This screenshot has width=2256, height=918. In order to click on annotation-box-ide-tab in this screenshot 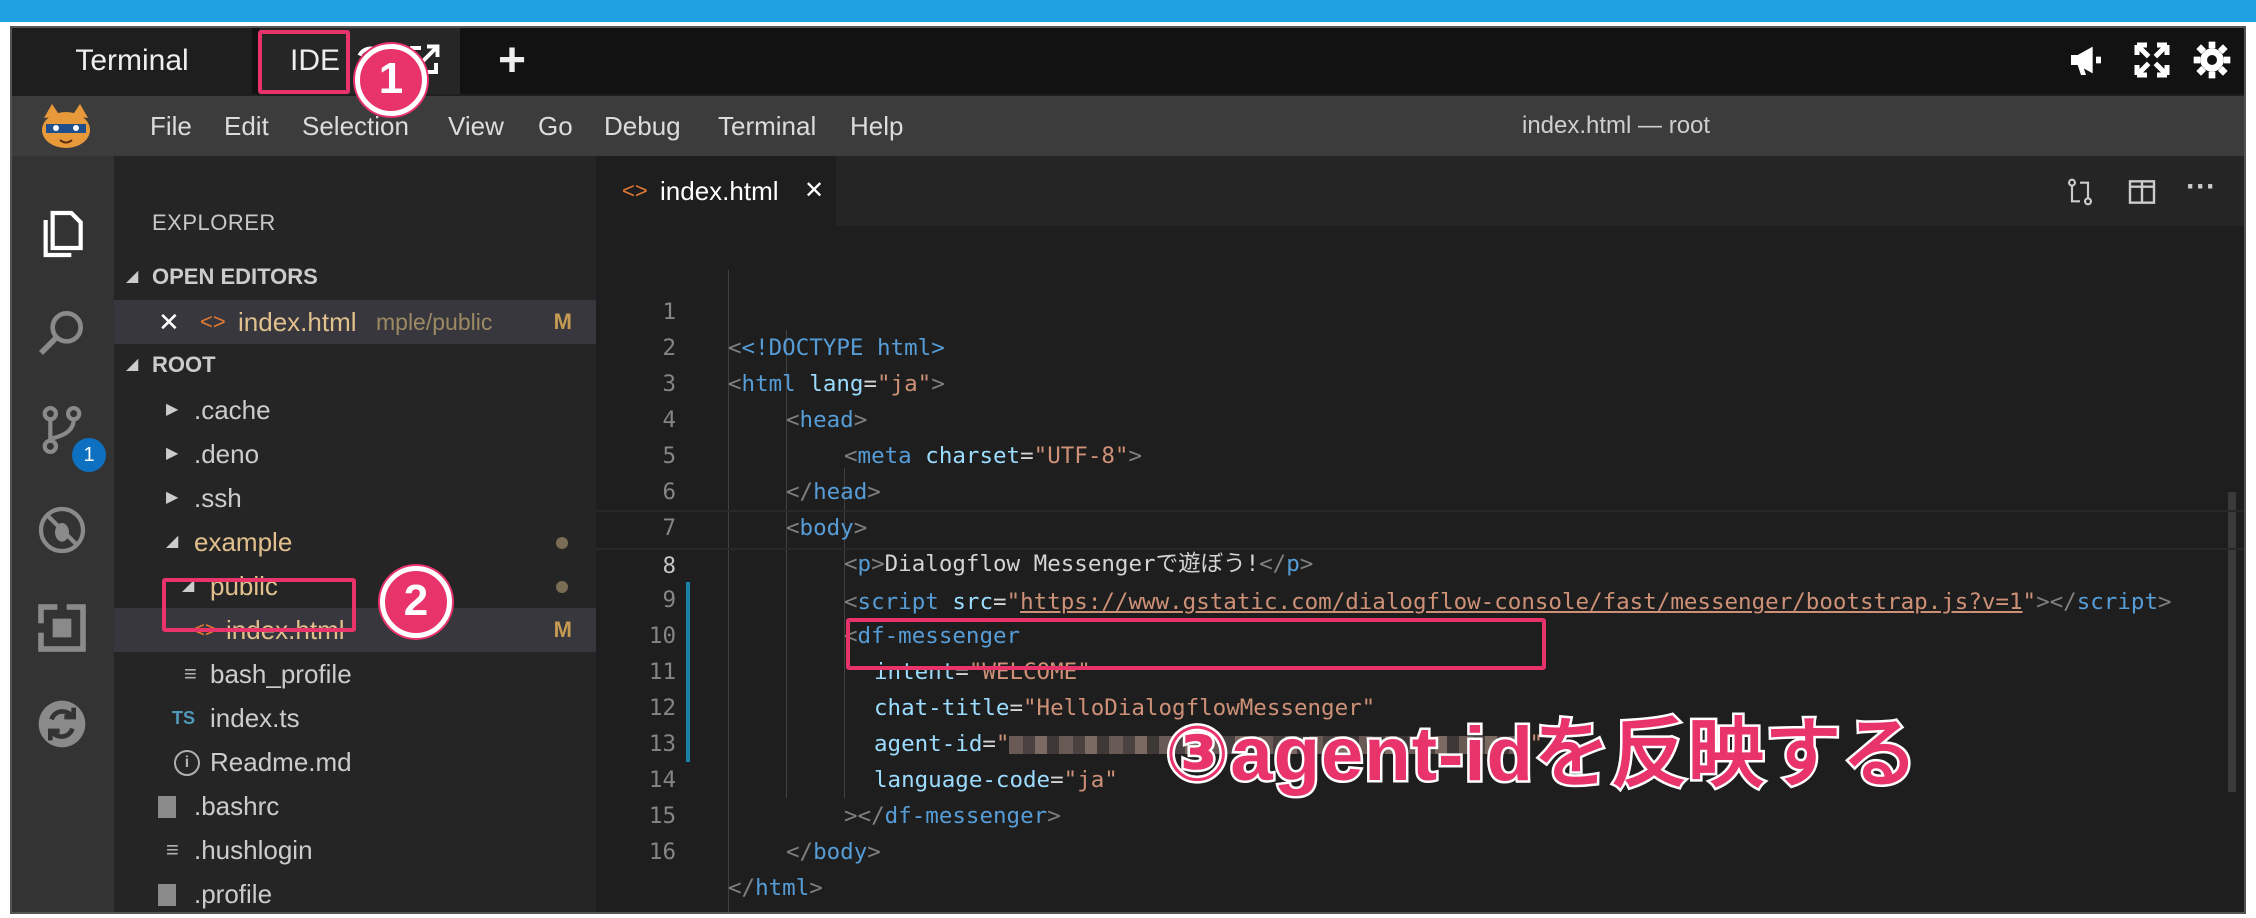, I will do `click(304, 62)`.